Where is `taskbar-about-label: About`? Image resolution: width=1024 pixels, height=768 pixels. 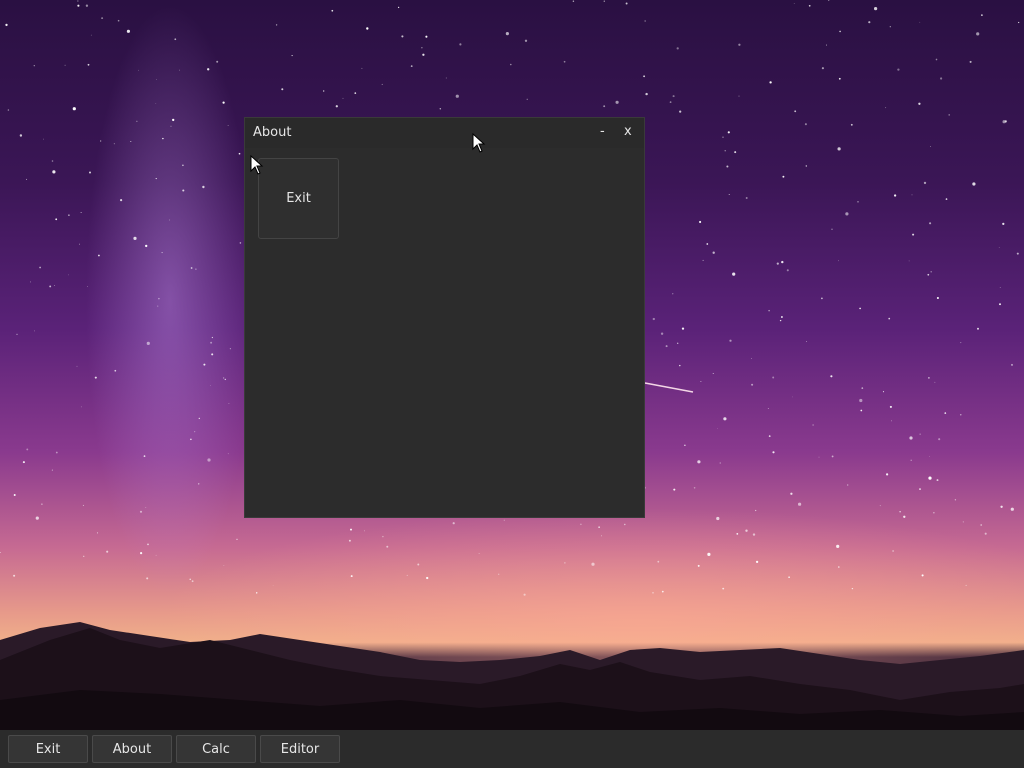
taskbar-about-label: About is located at coordinates (132, 749).